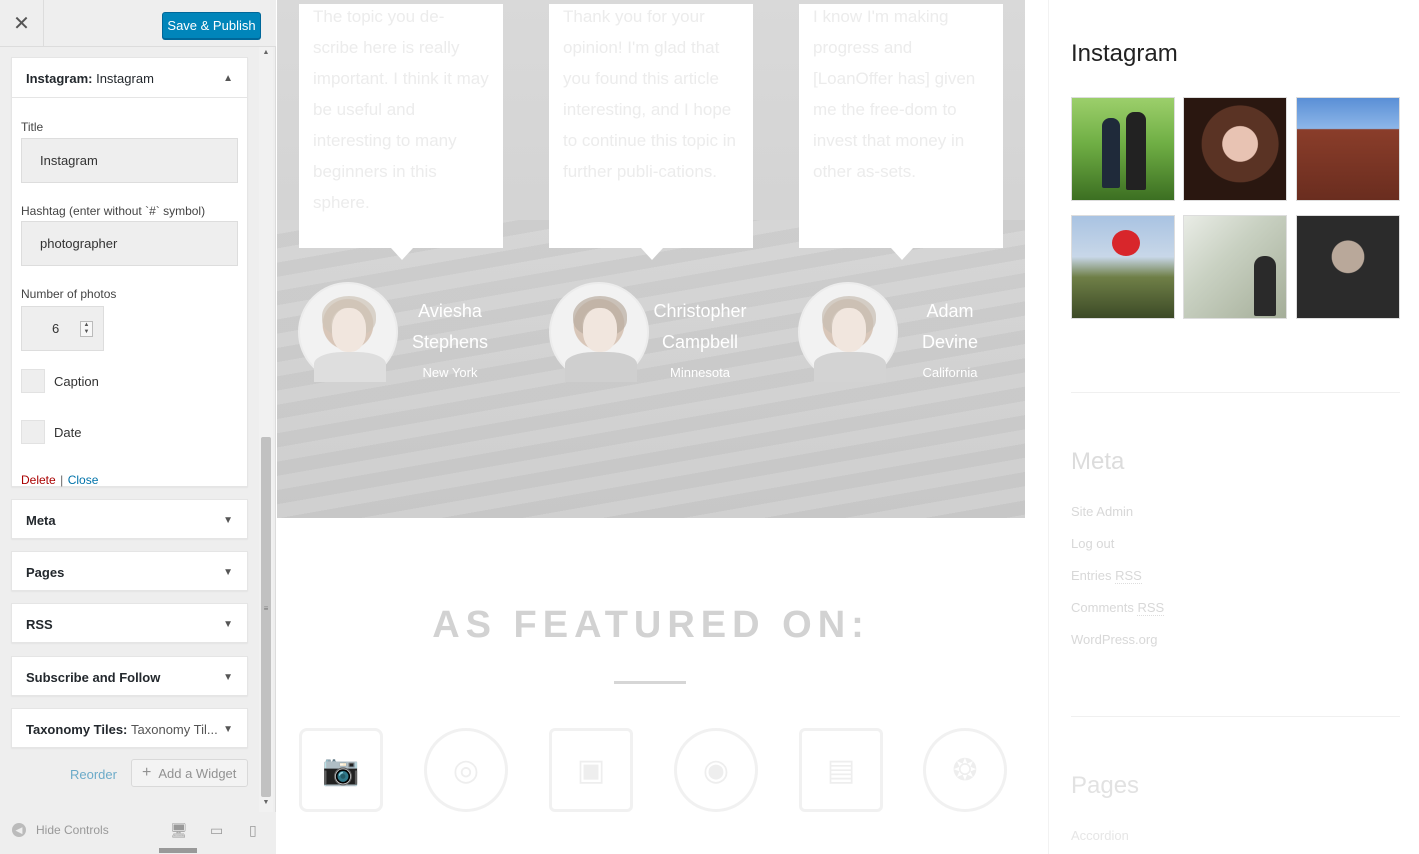  Describe the element at coordinates (950, 372) in the screenshot. I see `person-location: California` at that location.